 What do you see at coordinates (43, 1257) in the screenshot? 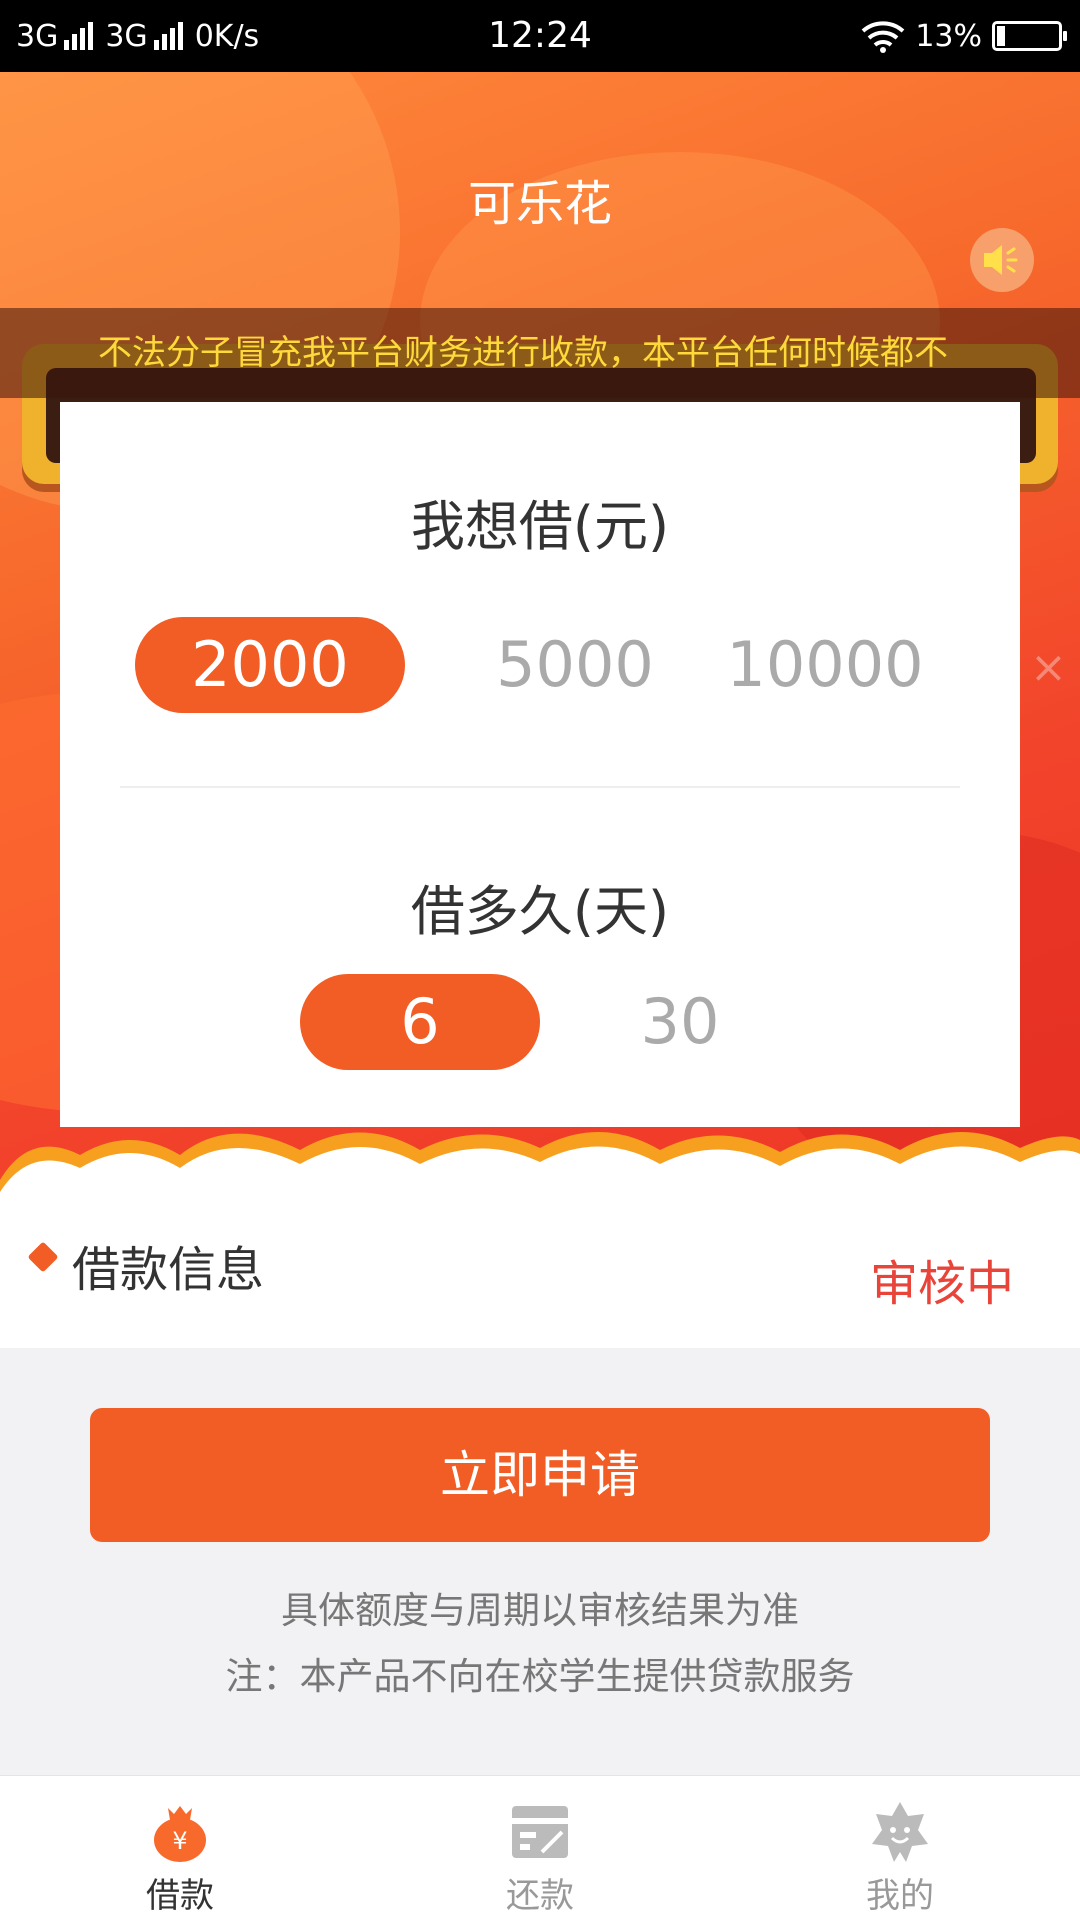
I see `diamond-bullet-icon` at bounding box center [43, 1257].